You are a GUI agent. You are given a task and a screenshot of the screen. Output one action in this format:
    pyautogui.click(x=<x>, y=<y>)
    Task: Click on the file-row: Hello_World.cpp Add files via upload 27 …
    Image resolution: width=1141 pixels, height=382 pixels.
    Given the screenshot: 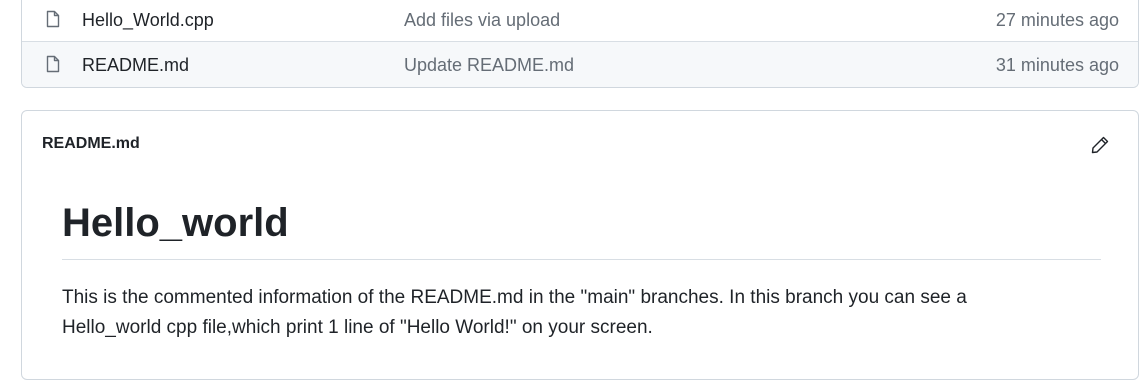 What is the action you would take?
    pyautogui.click(x=580, y=21)
    